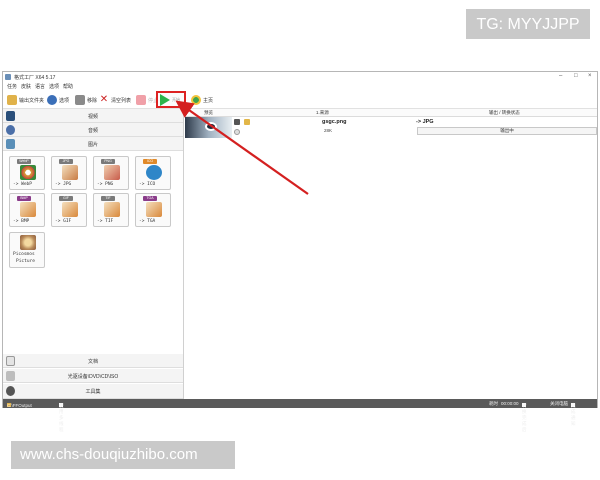 The height and width of the screenshot is (480, 600). What do you see at coordinates (559, 404) in the screenshot?
I see `shutdown-action: 关闭电脑` at bounding box center [559, 404].